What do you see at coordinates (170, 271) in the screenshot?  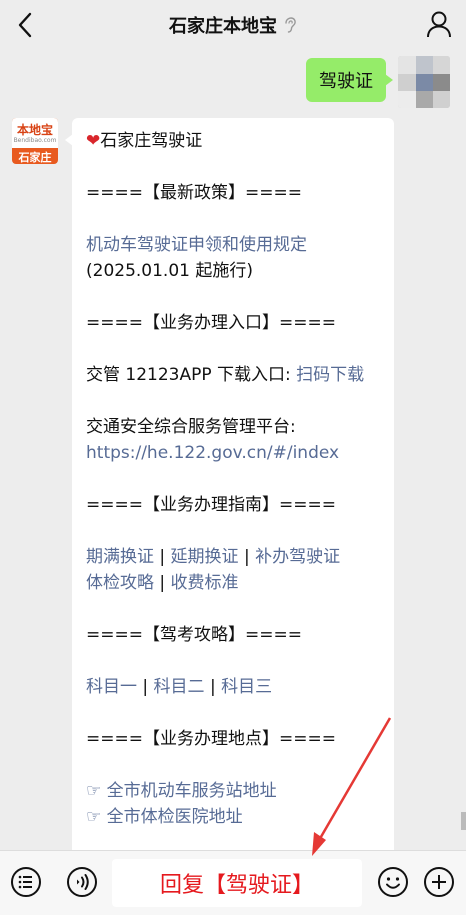 I see `policy-date: (2025.01.01 起施行)` at bounding box center [170, 271].